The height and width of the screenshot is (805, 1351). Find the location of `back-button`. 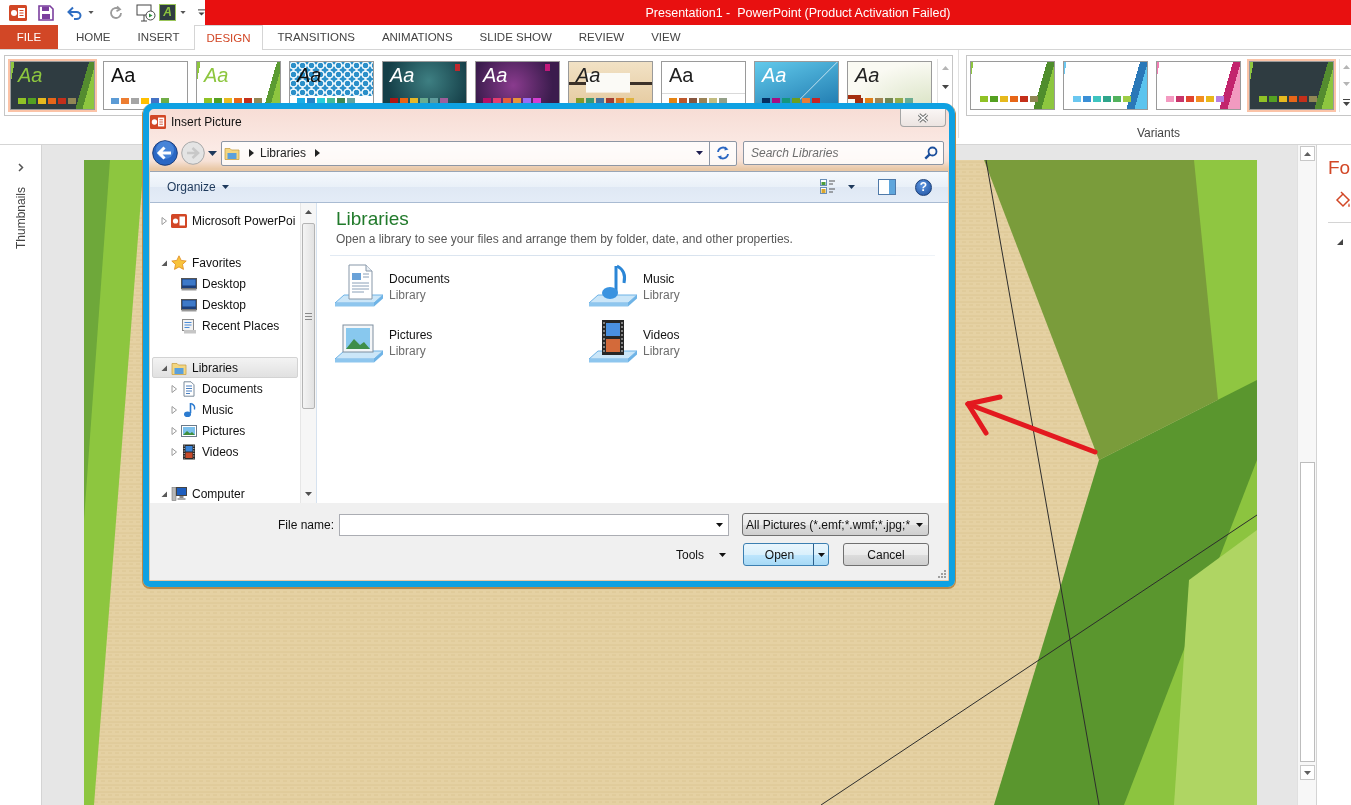

back-button is located at coordinates (165, 153).